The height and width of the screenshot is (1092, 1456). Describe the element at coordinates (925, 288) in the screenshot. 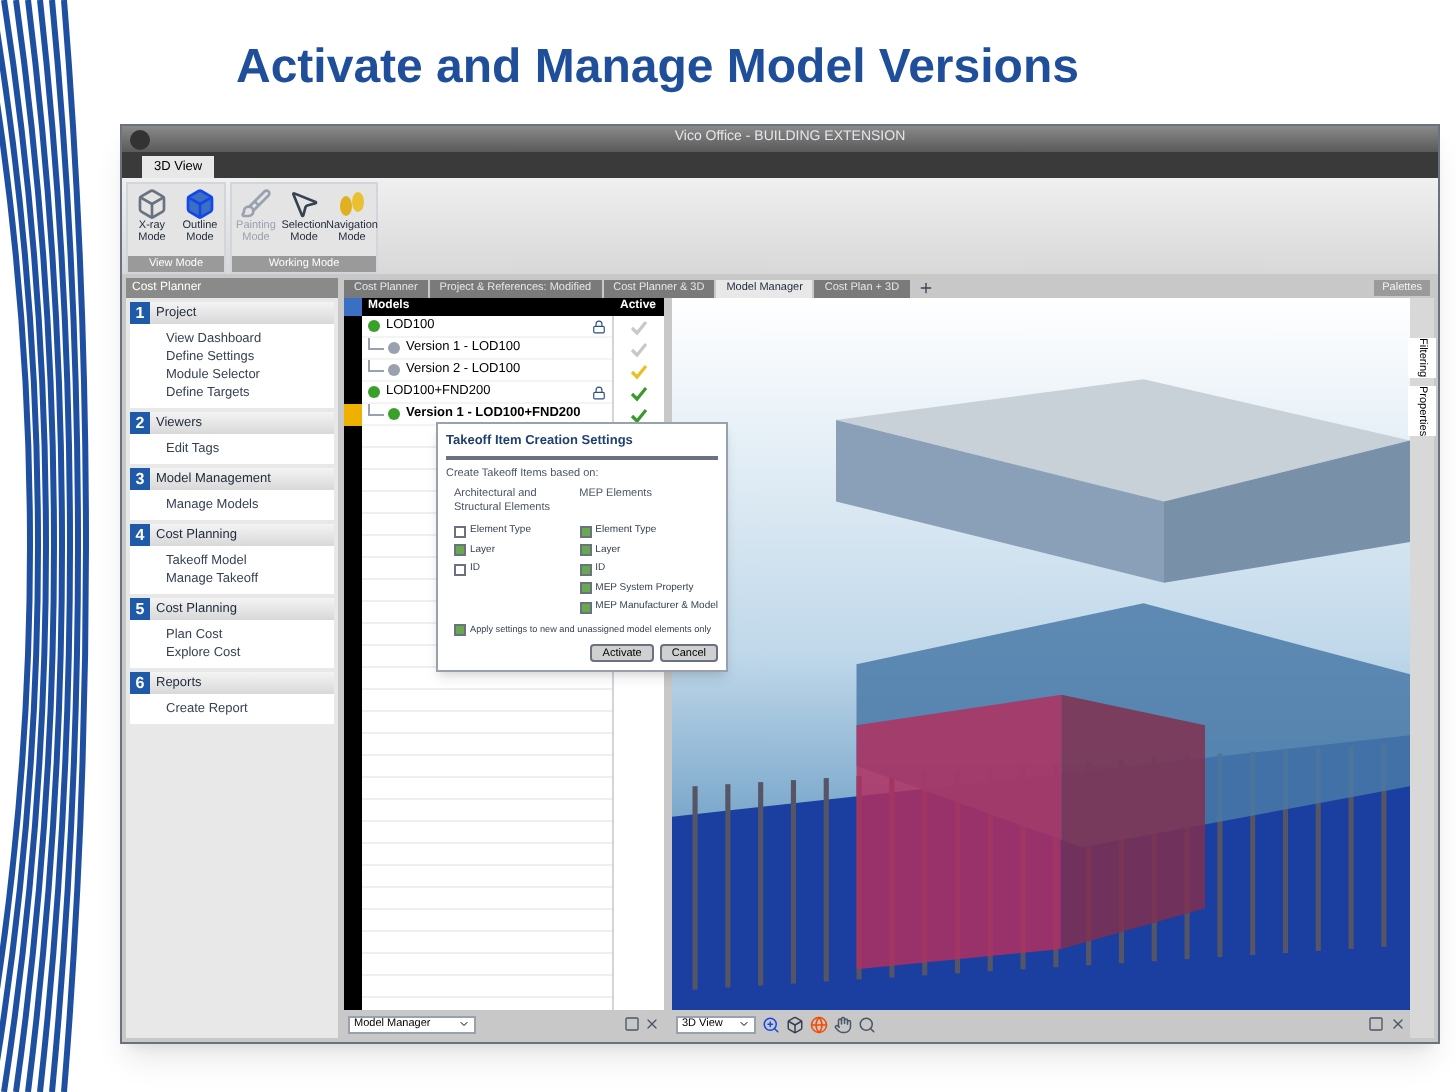

I see `add-tab-icon` at that location.